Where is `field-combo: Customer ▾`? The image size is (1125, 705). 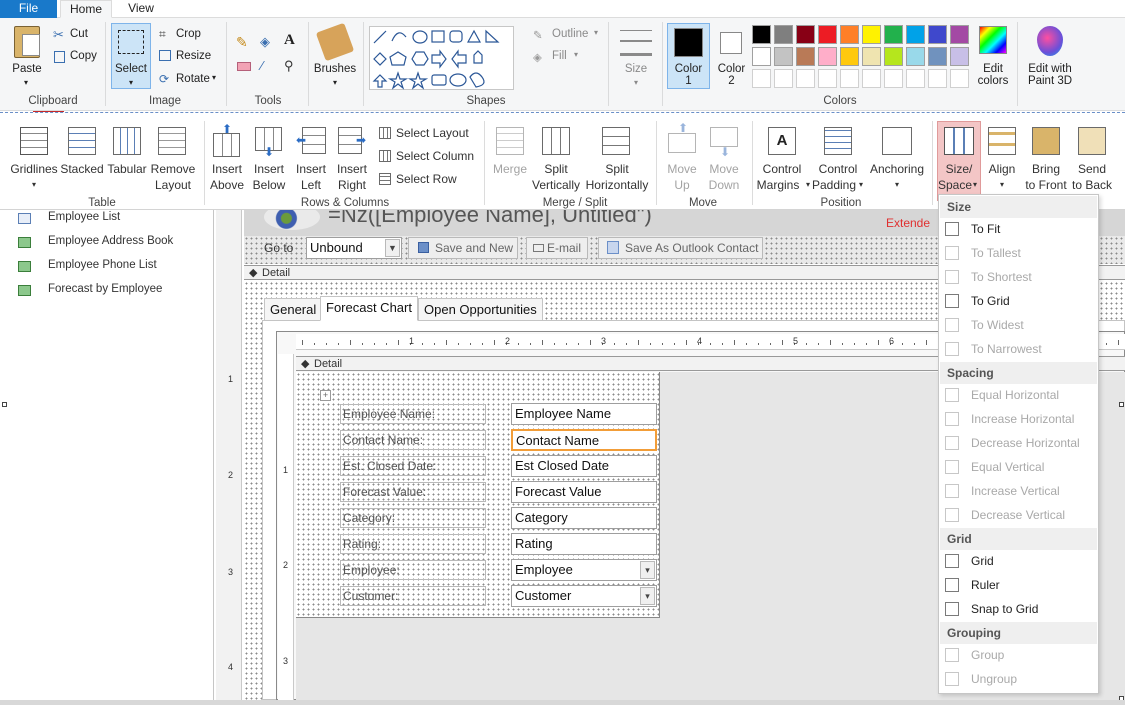 field-combo: Customer ▾ is located at coordinates (584, 596).